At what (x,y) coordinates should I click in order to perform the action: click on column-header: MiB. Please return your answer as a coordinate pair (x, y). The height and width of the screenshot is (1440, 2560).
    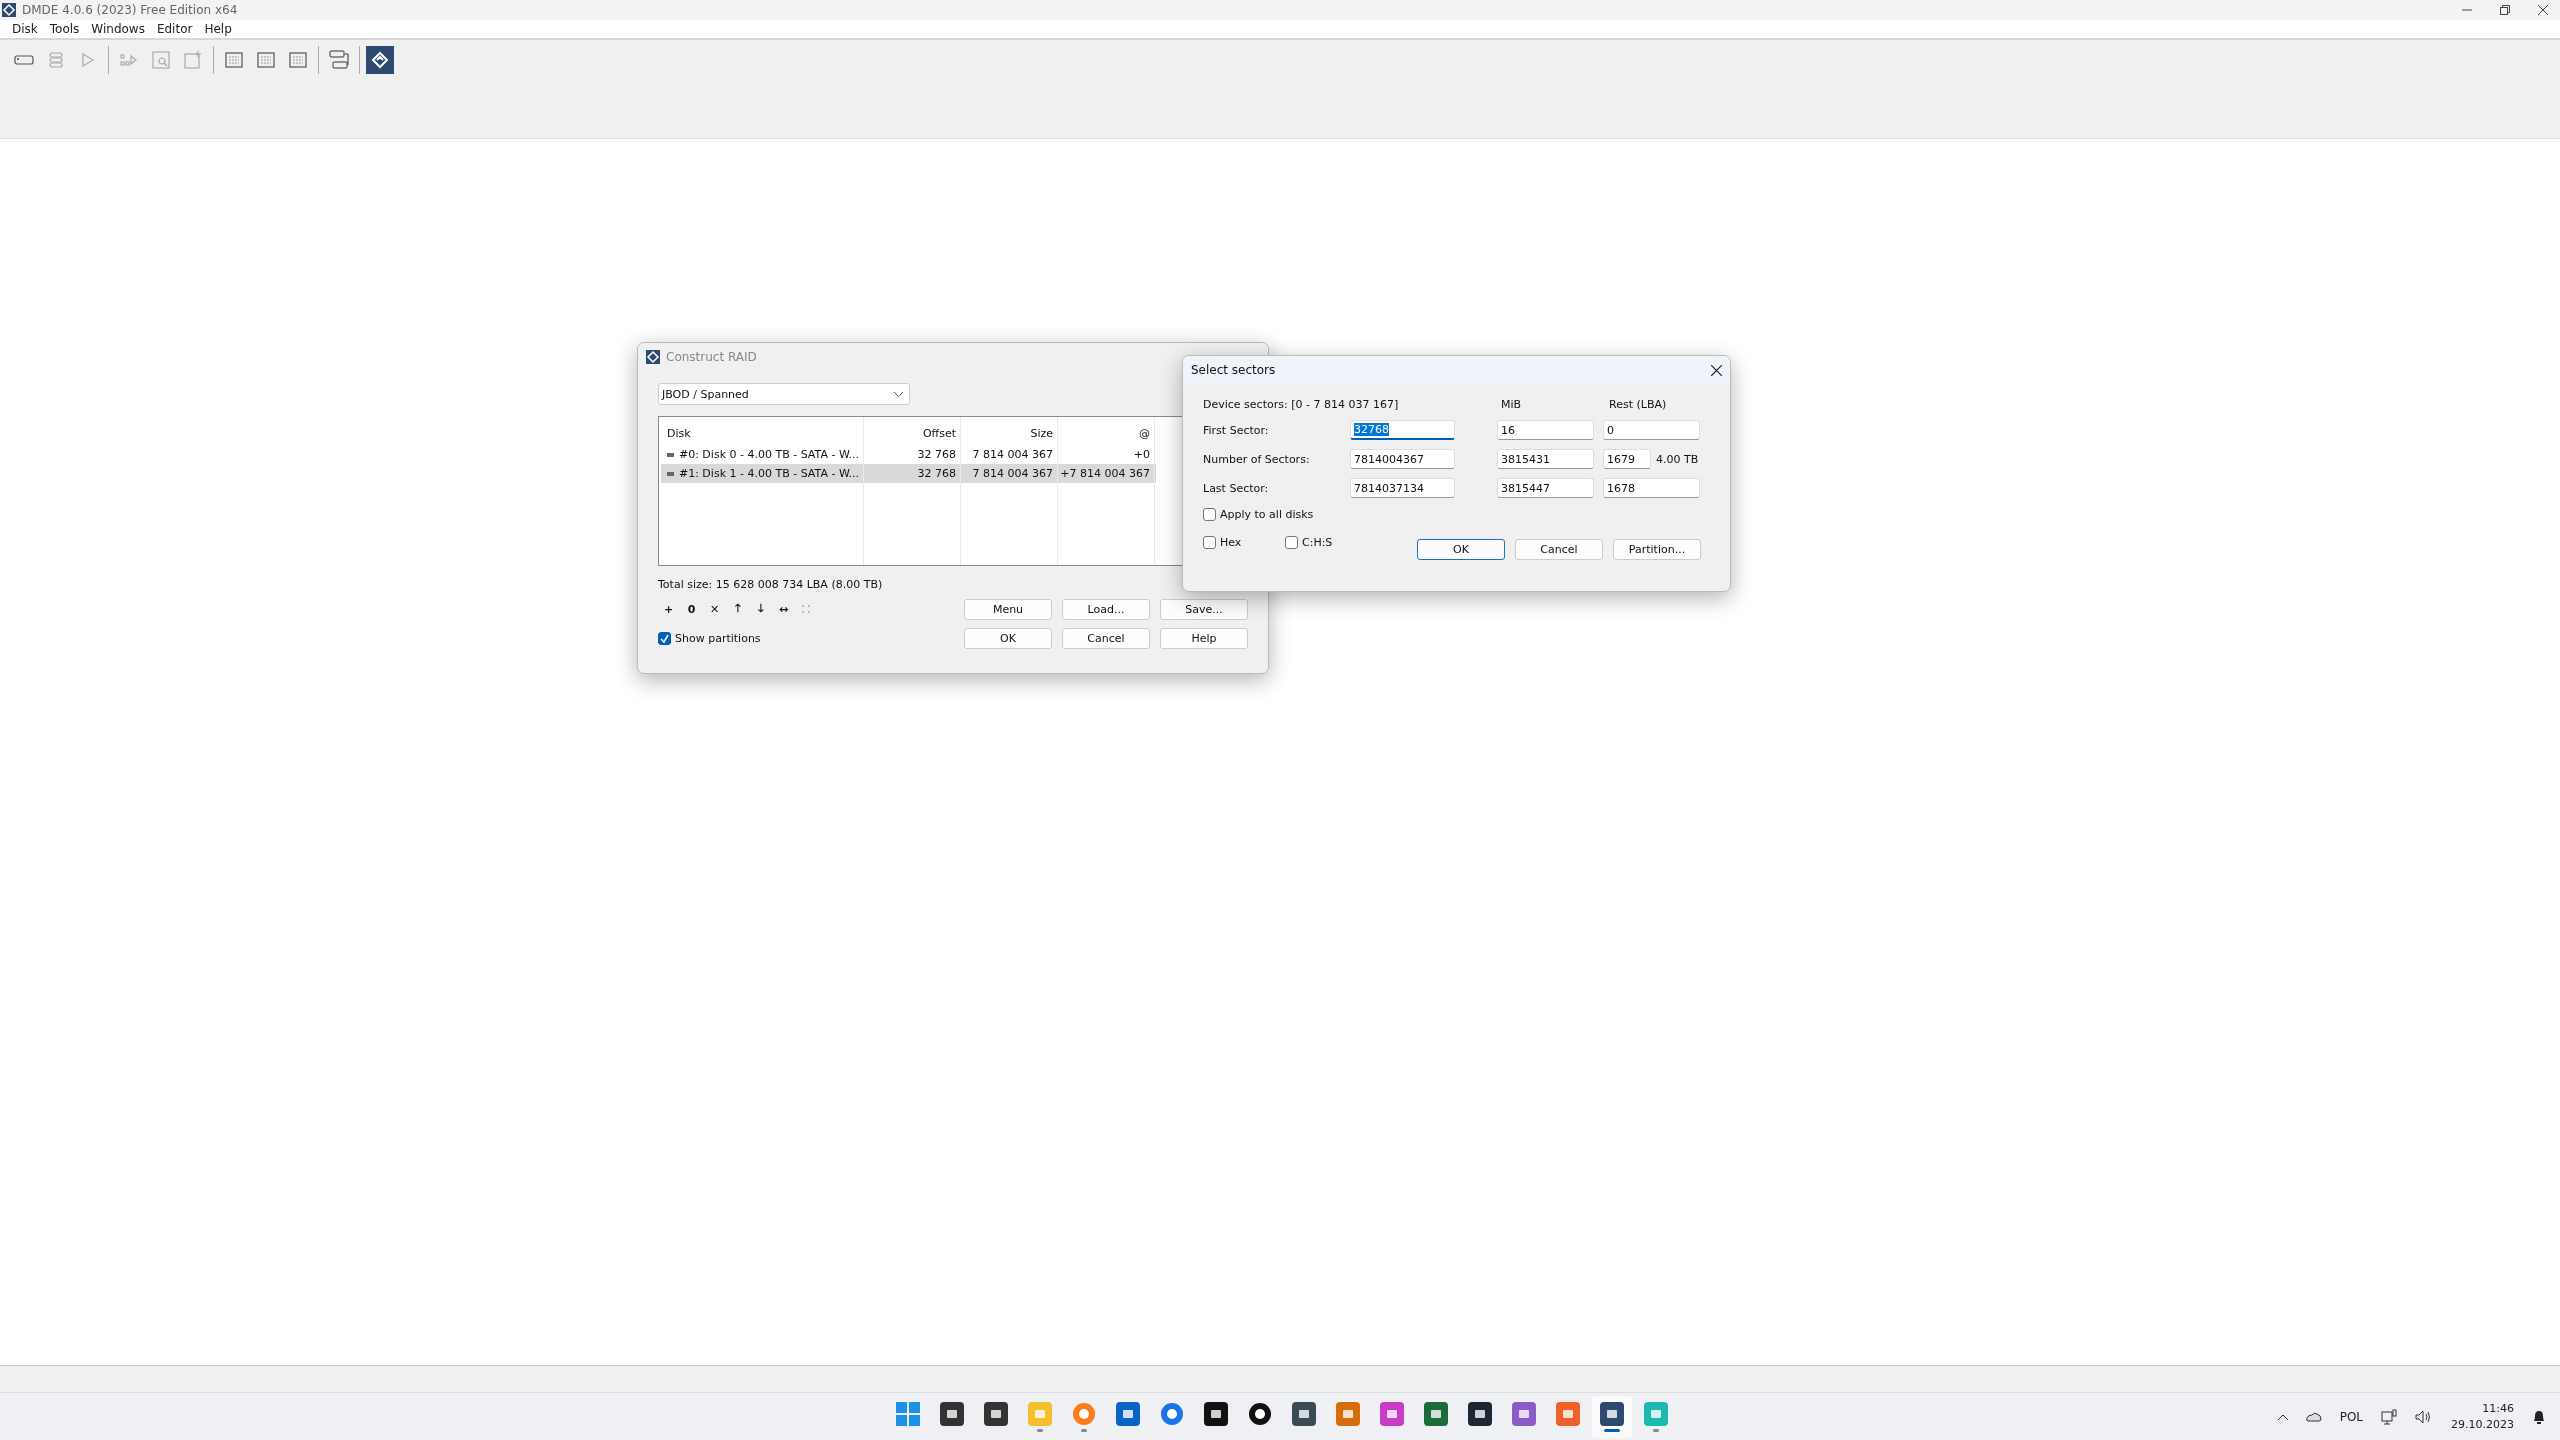
    Looking at the image, I should click on (1511, 404).